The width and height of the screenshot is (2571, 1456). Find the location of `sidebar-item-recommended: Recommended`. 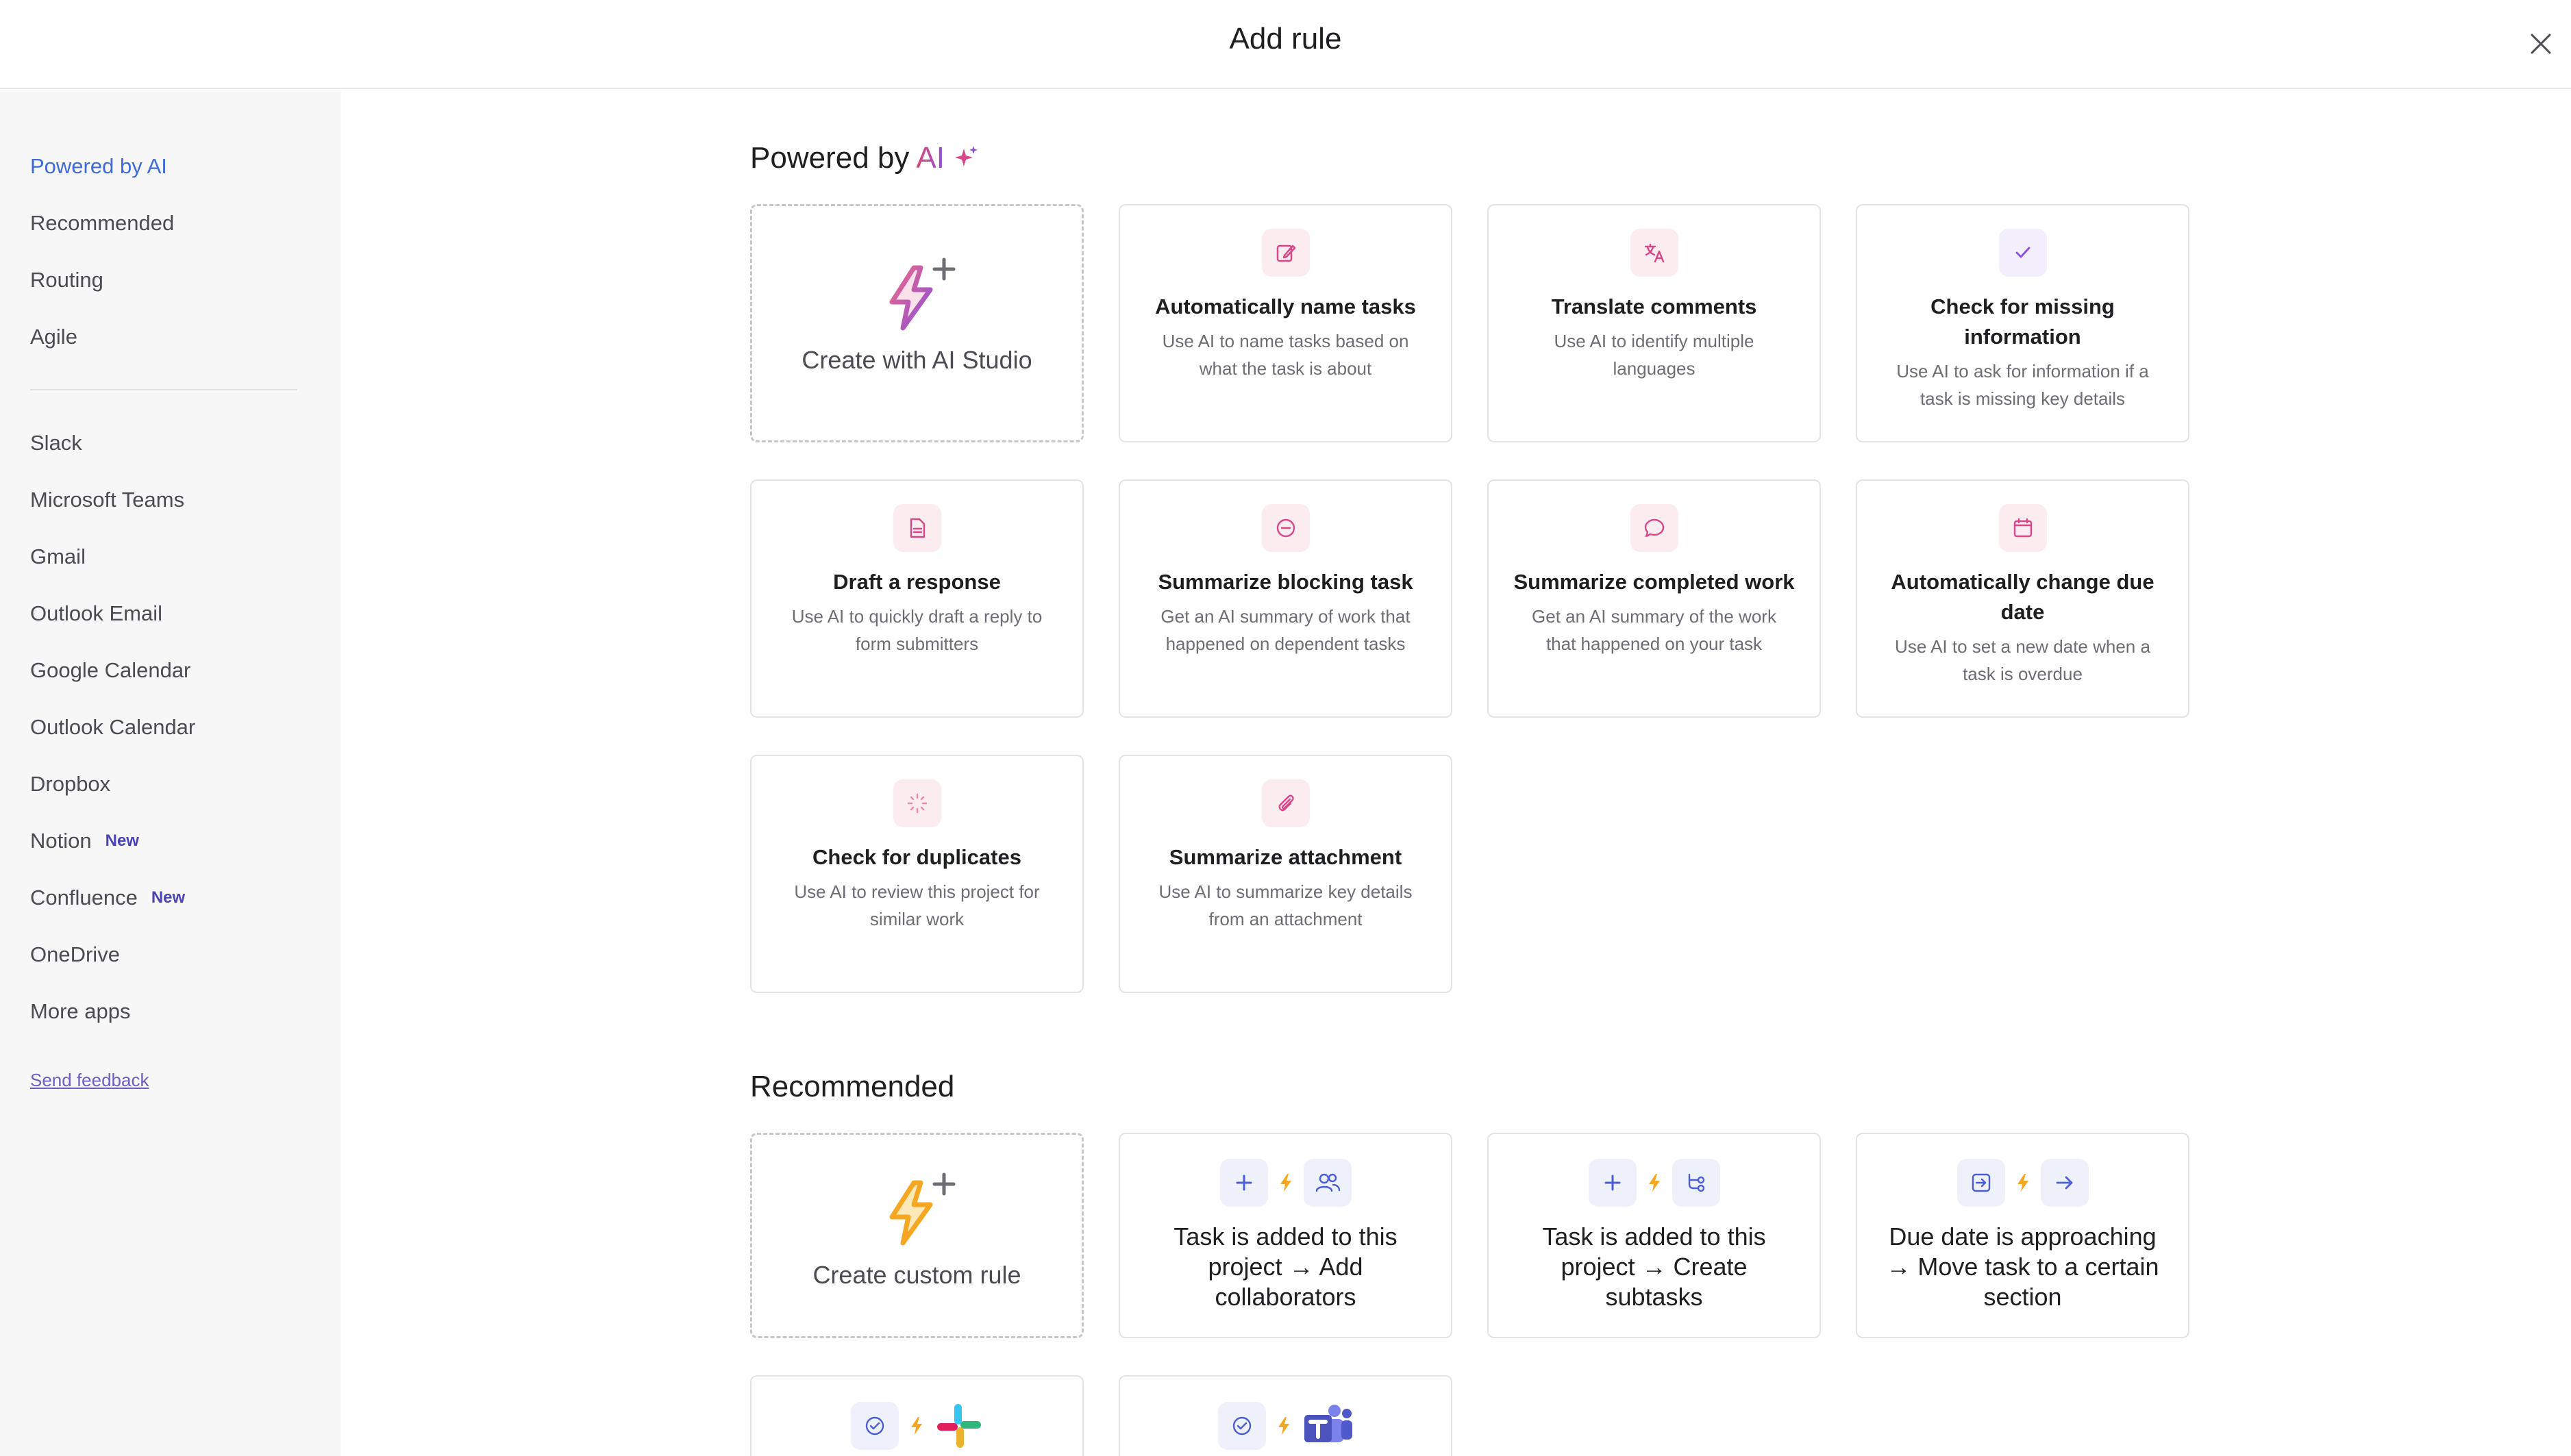

sidebar-item-recommended: Recommended is located at coordinates (102, 223).